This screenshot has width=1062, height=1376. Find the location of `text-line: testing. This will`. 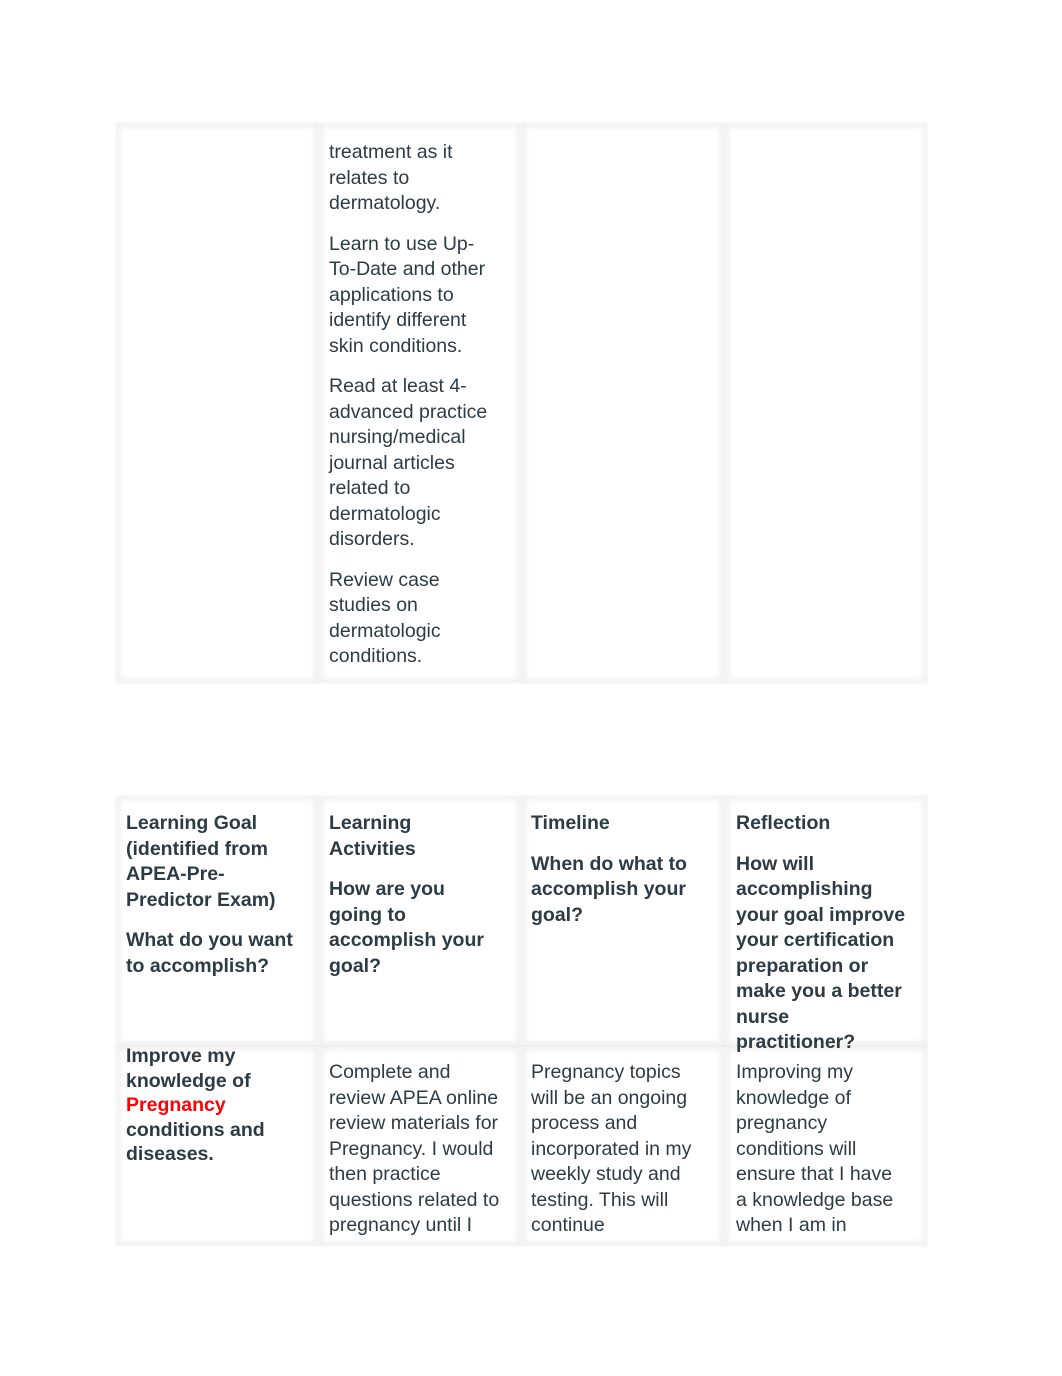

text-line: testing. This will is located at coordinates (600, 1199).